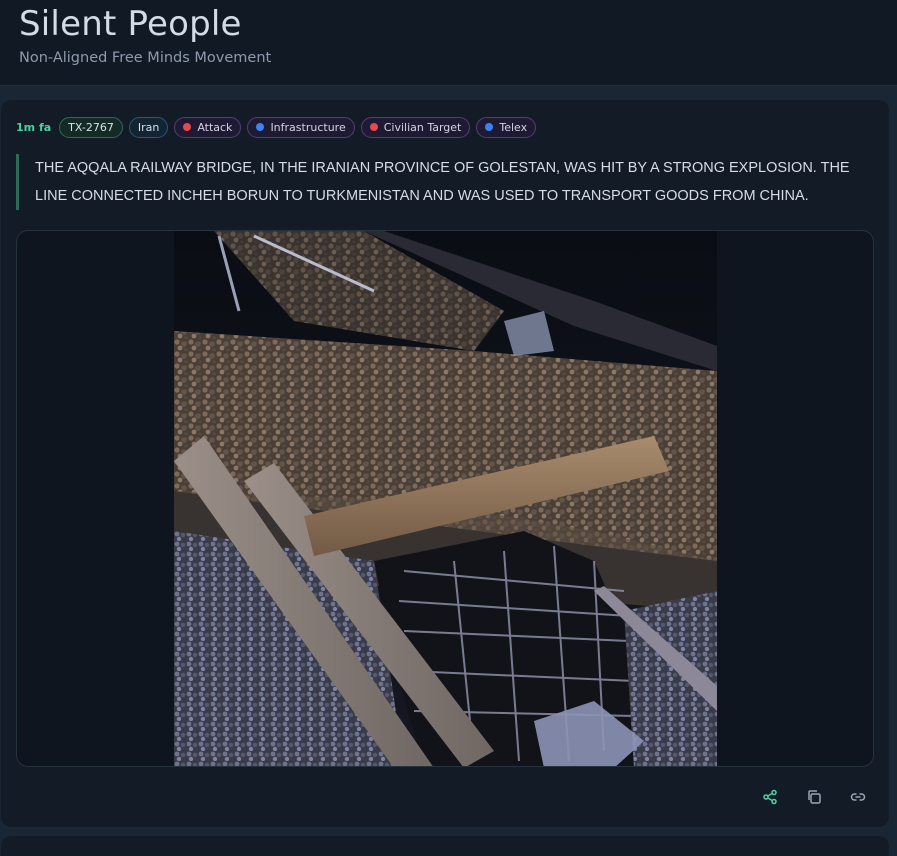 This screenshot has height=856, width=897. What do you see at coordinates (91, 127) in the screenshot?
I see `tag-post-id: TX-2767` at bounding box center [91, 127].